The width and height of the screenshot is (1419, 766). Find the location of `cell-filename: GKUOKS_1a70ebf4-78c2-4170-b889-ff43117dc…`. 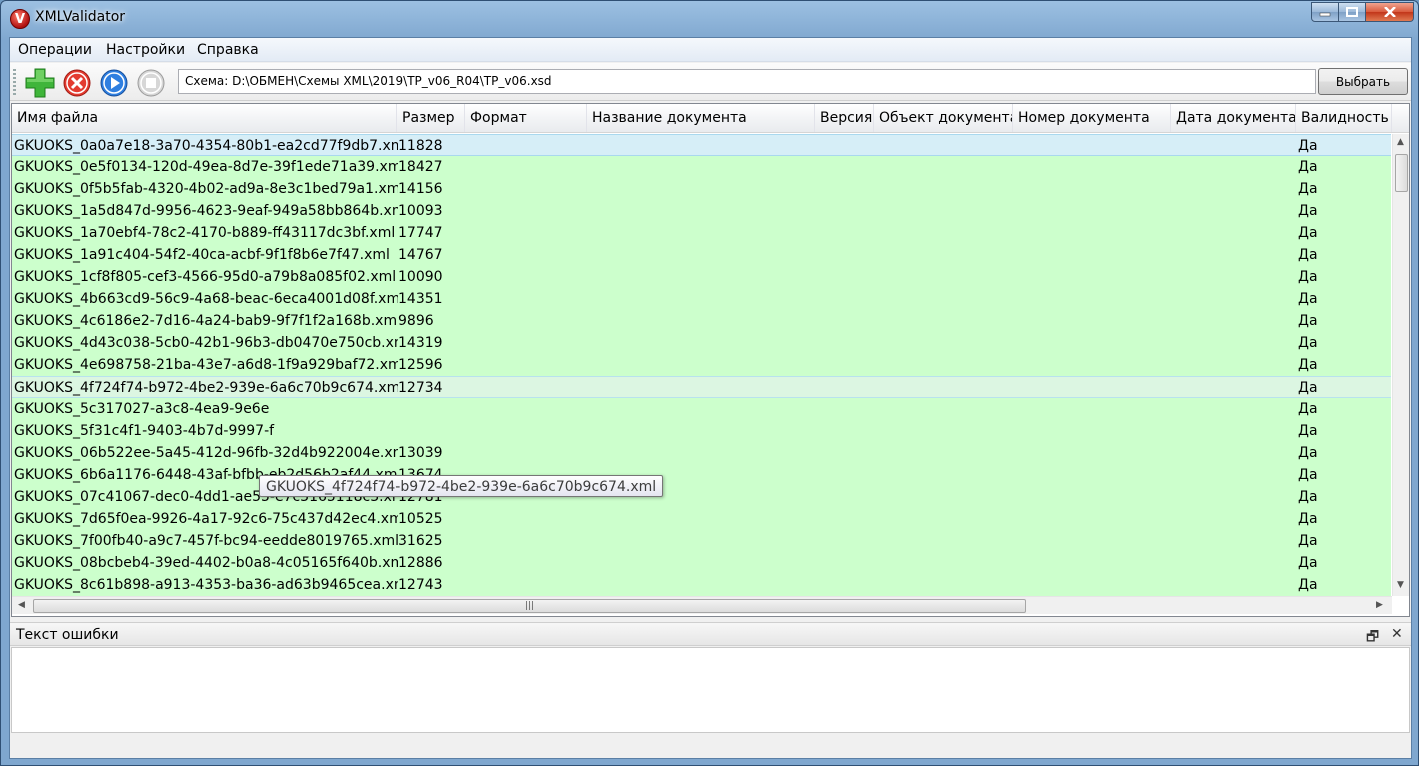

cell-filename: GKUOKS_1a70ebf4-78c2-4170-b889-ff43117dc… is located at coordinates (205, 233).